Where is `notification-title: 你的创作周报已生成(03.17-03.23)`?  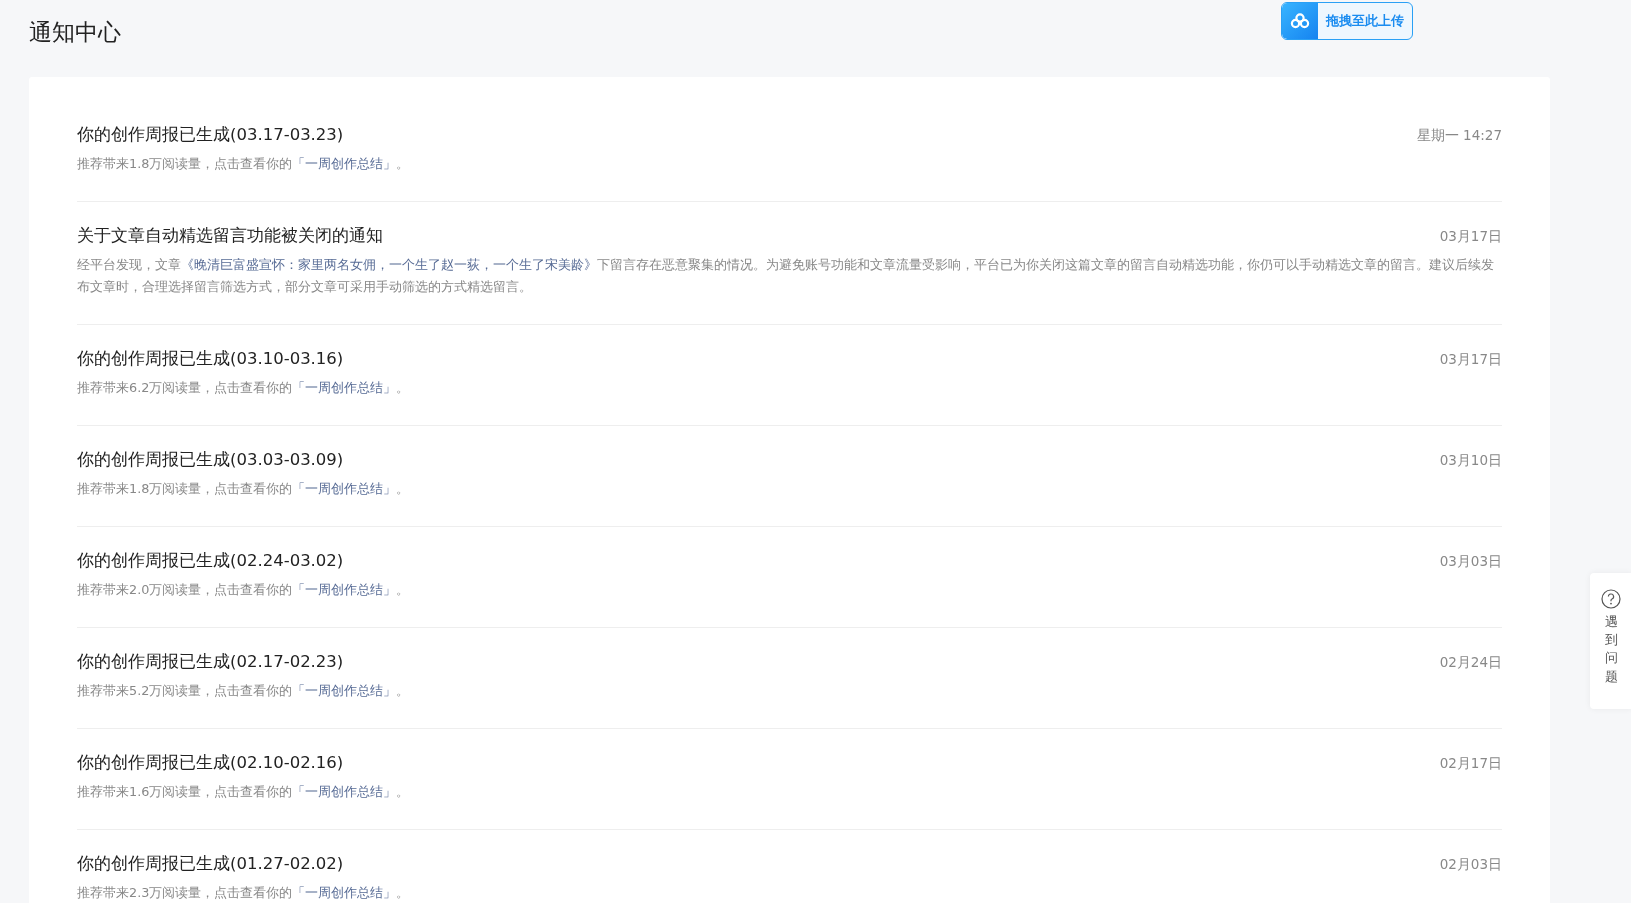 notification-title: 你的创作周报已生成(03.17-03.23) is located at coordinates (210, 135).